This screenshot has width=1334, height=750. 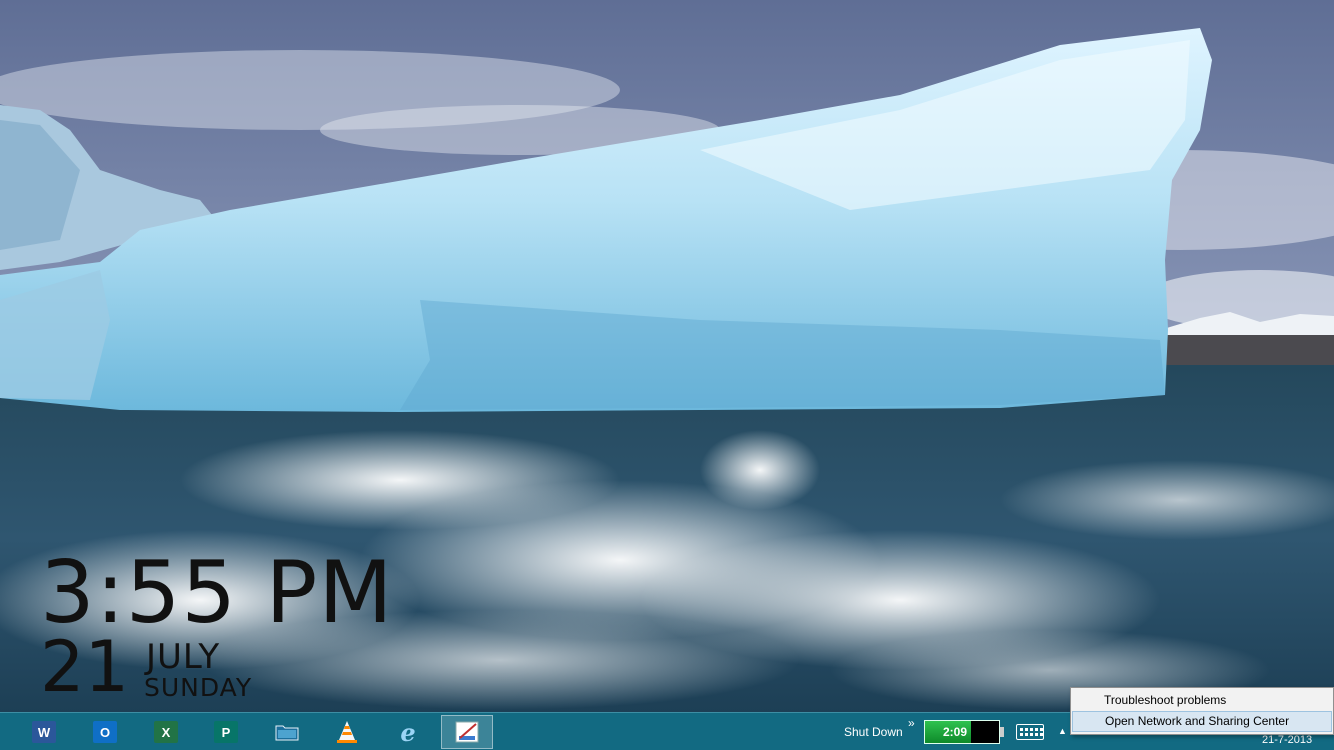 I want to click on shutdown-button: Shut Down, so click(x=873, y=732).